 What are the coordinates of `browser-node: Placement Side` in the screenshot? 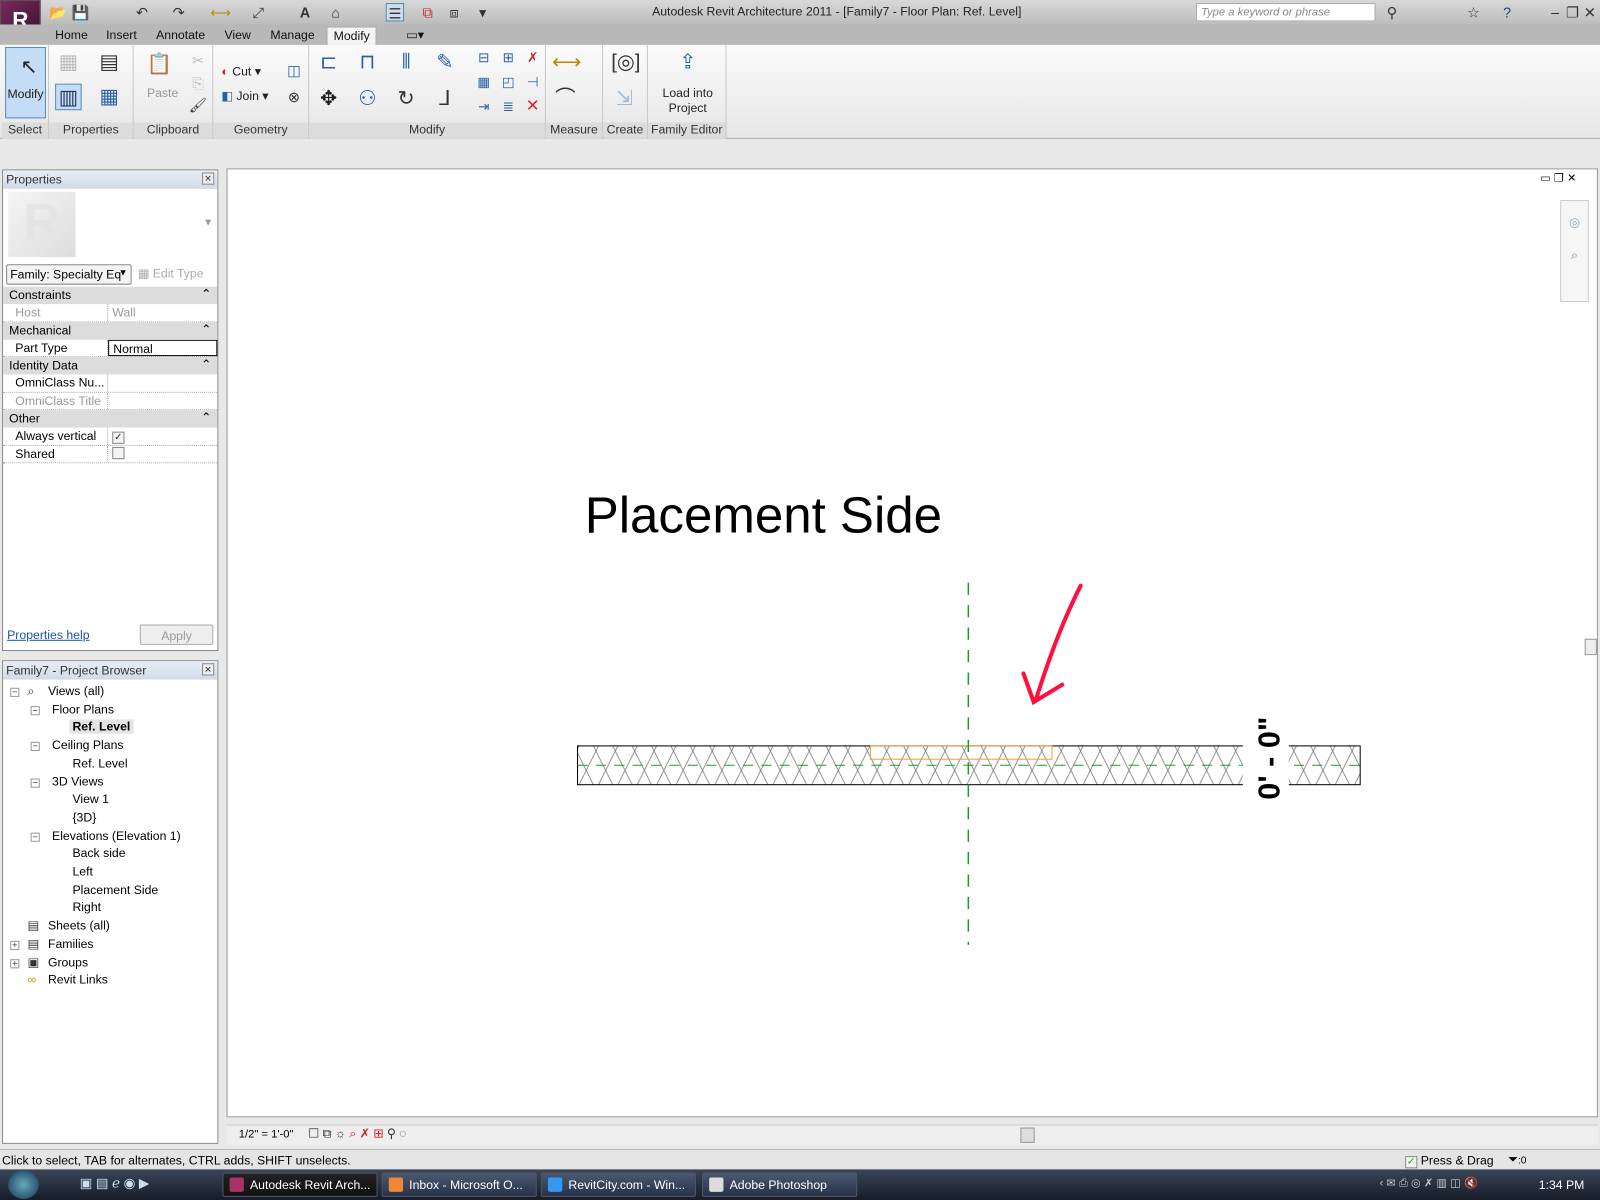 It's located at (115, 889).